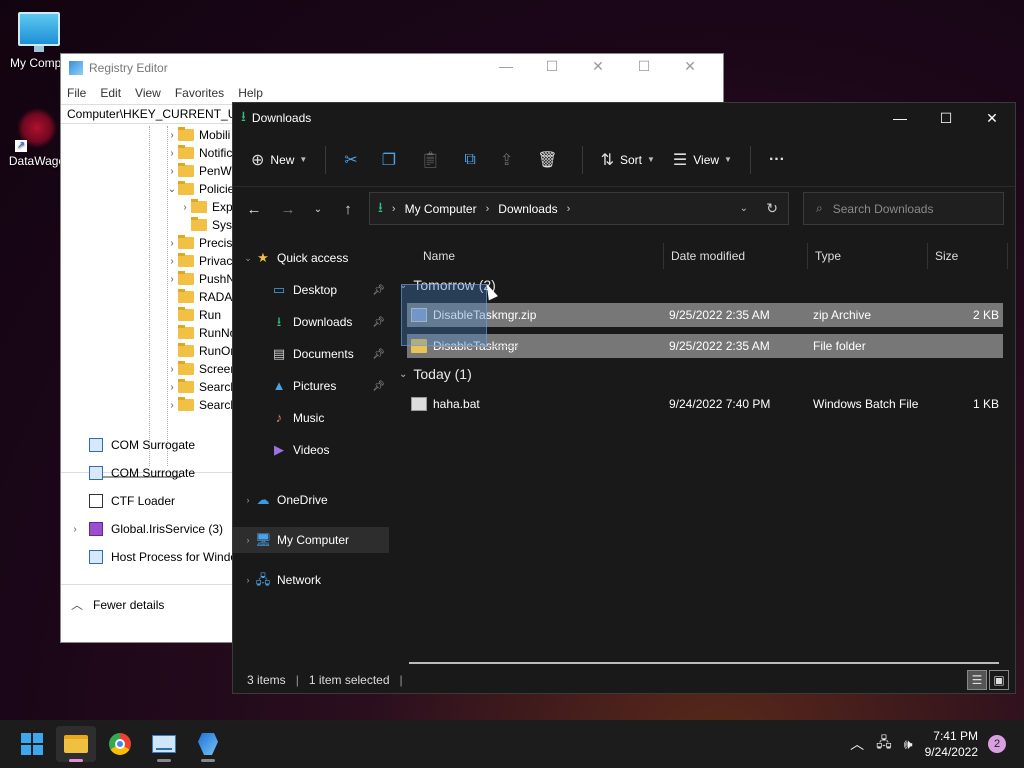  Describe the element at coordinates (193, 315) in the screenshot. I see `tree-item: Run` at that location.